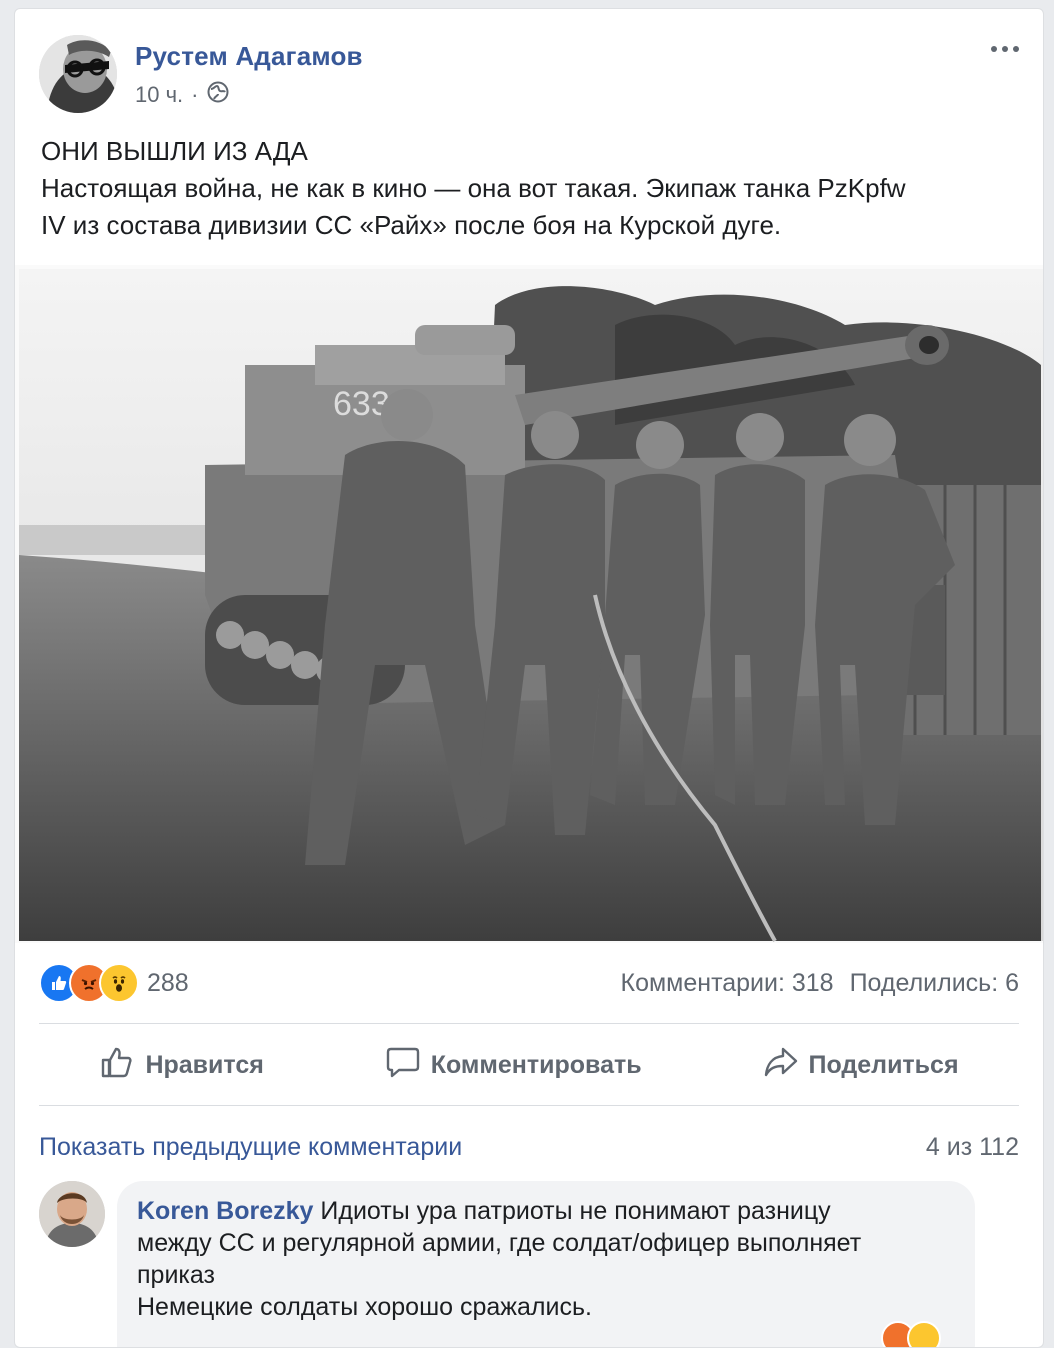 This screenshot has width=1054, height=1348. I want to click on post-meta: 10 ч. ·, so click(182, 95).